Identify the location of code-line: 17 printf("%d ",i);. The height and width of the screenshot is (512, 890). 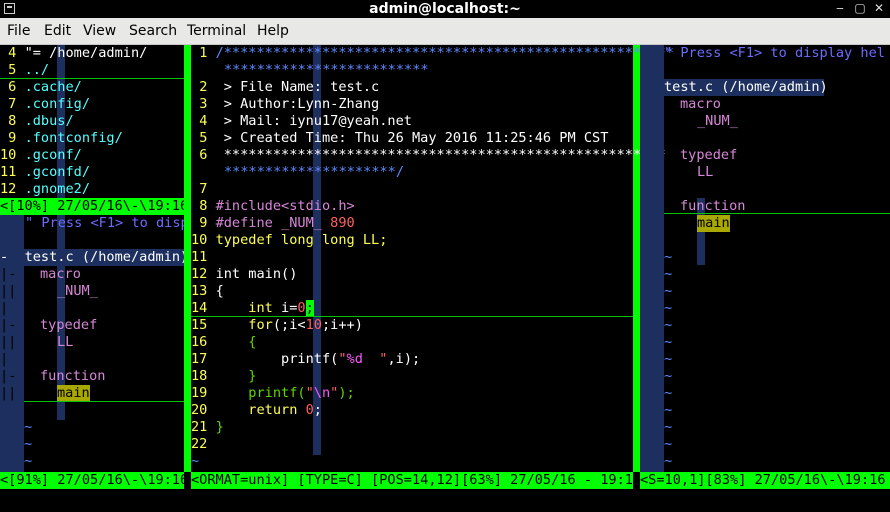
(305, 359).